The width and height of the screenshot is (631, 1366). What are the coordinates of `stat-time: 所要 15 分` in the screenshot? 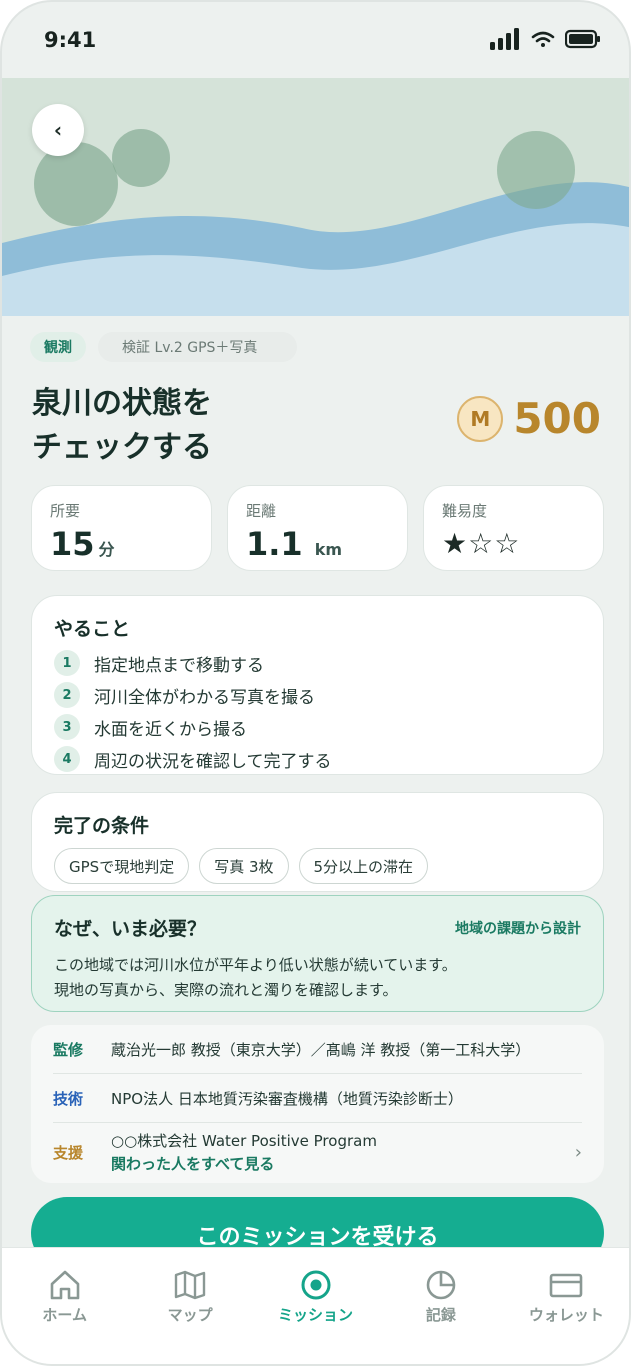 It's located at (121, 528).